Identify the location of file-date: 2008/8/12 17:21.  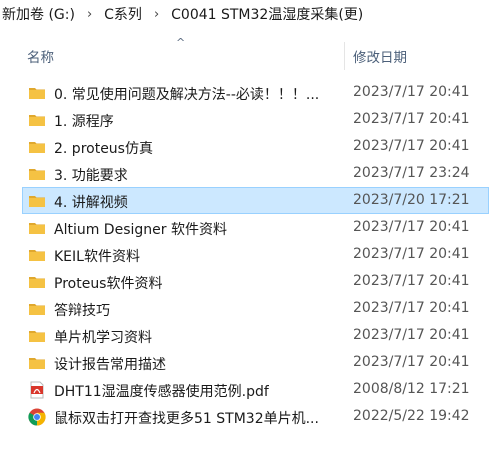
(411, 389).